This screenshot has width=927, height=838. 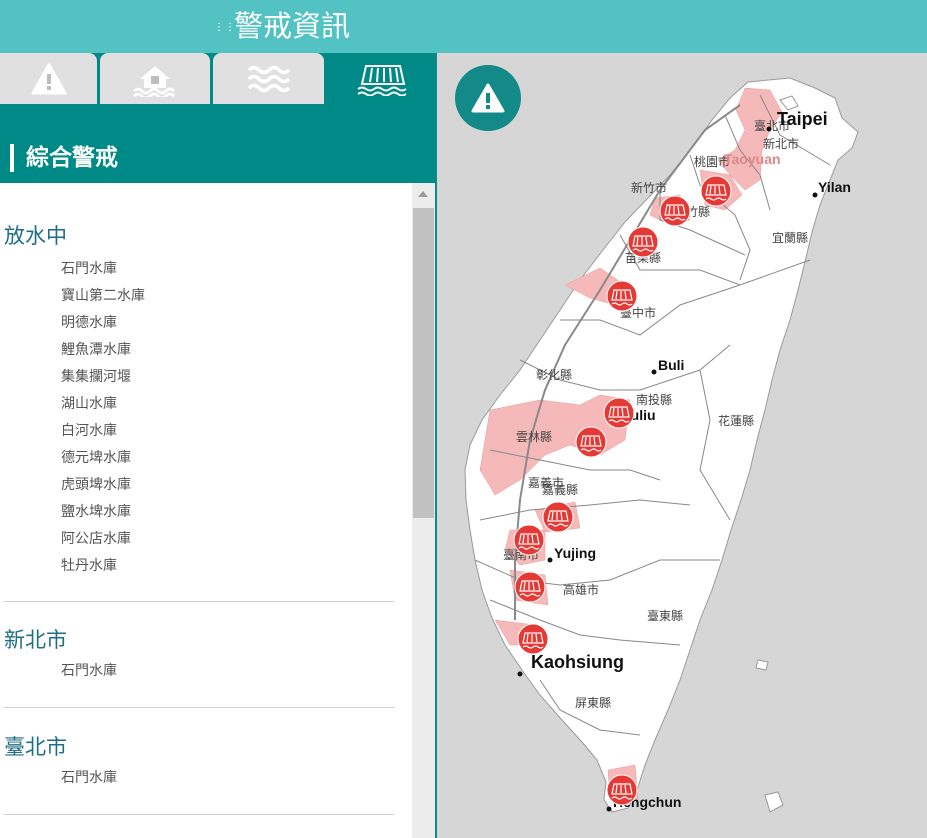 What do you see at coordinates (154, 81) in the screenshot?
I see `flood-house-icon` at bounding box center [154, 81].